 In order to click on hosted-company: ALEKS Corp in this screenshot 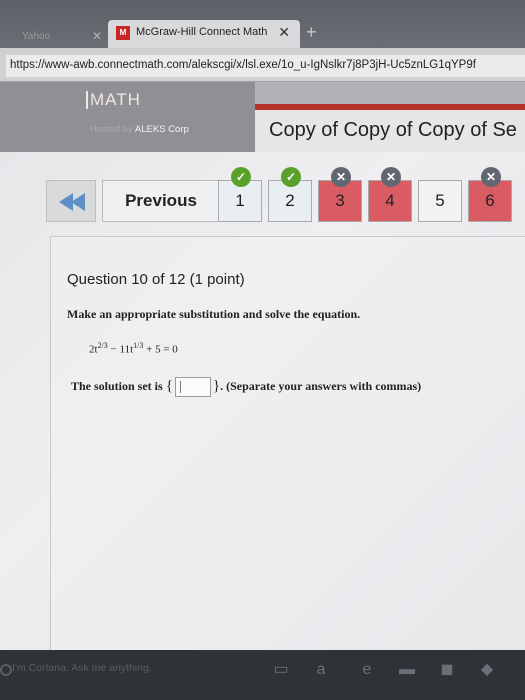, I will do `click(161, 129)`.